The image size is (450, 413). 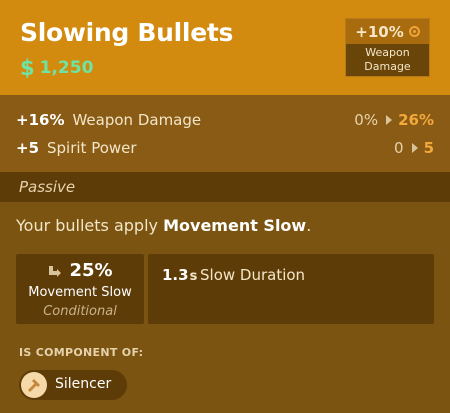 I want to click on item-title: Slowing Bullets, so click(x=127, y=32).